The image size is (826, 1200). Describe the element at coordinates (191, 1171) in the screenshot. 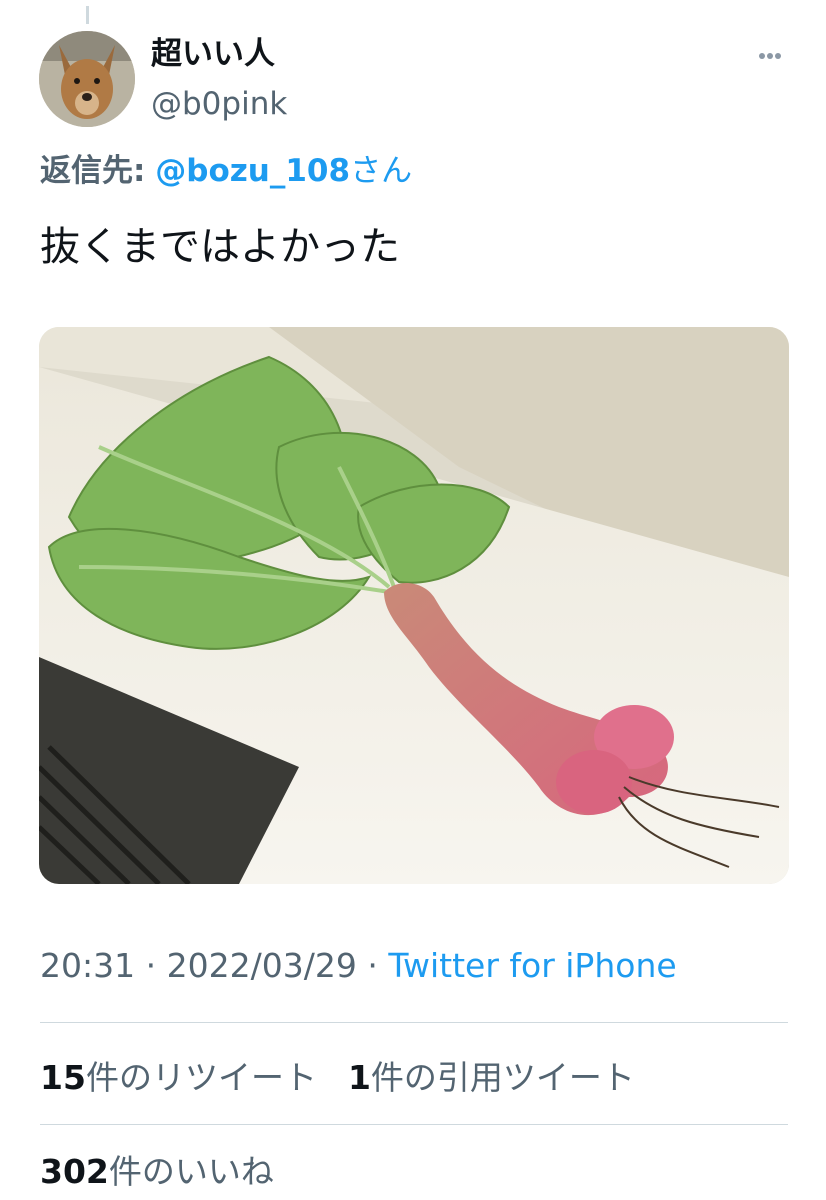

I see `likes-label: 件のいいね` at that location.